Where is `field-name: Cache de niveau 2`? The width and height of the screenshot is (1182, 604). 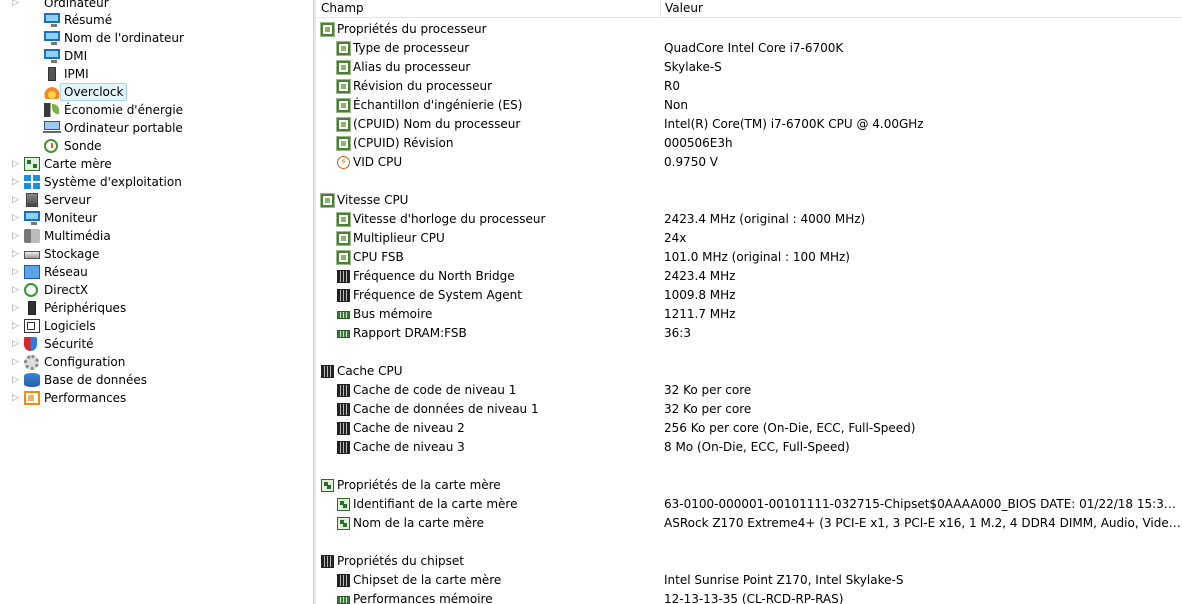
field-name: Cache de niveau 2 is located at coordinates (409, 428).